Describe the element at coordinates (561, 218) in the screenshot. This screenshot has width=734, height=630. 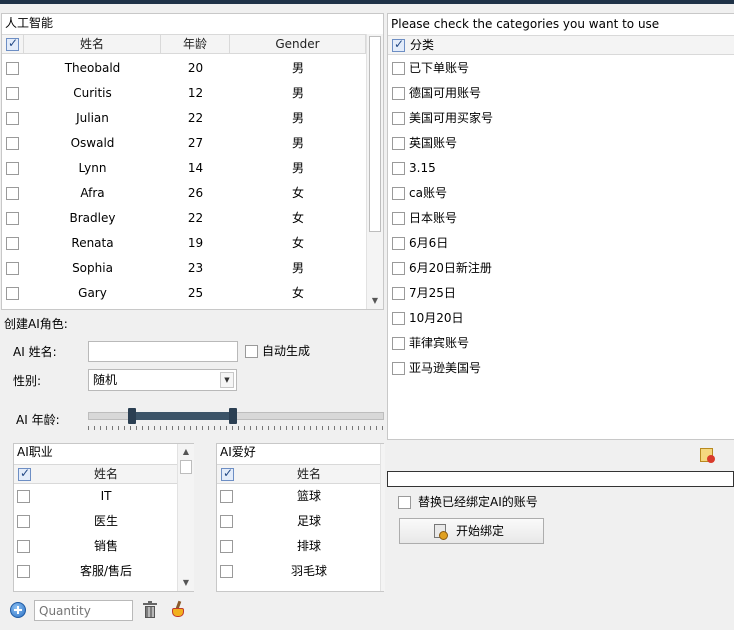
I see `category-item: 日本账号` at that location.